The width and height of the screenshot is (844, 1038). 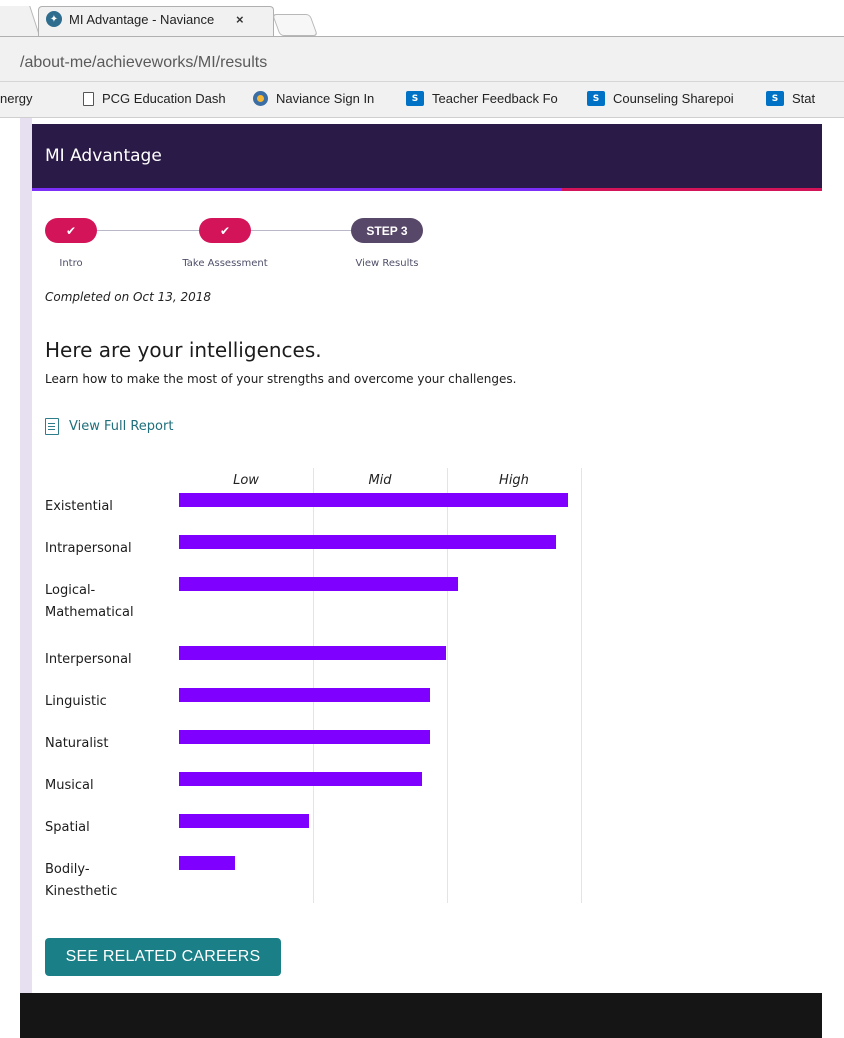 What do you see at coordinates (121, 426) in the screenshot?
I see `view-full-report-label: View Full Report` at bounding box center [121, 426].